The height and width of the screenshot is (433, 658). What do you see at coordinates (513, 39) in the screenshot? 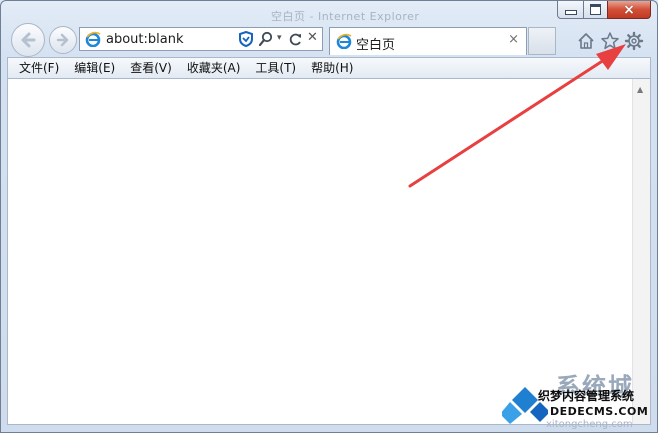
I see `tab-close-icon: ×` at bounding box center [513, 39].